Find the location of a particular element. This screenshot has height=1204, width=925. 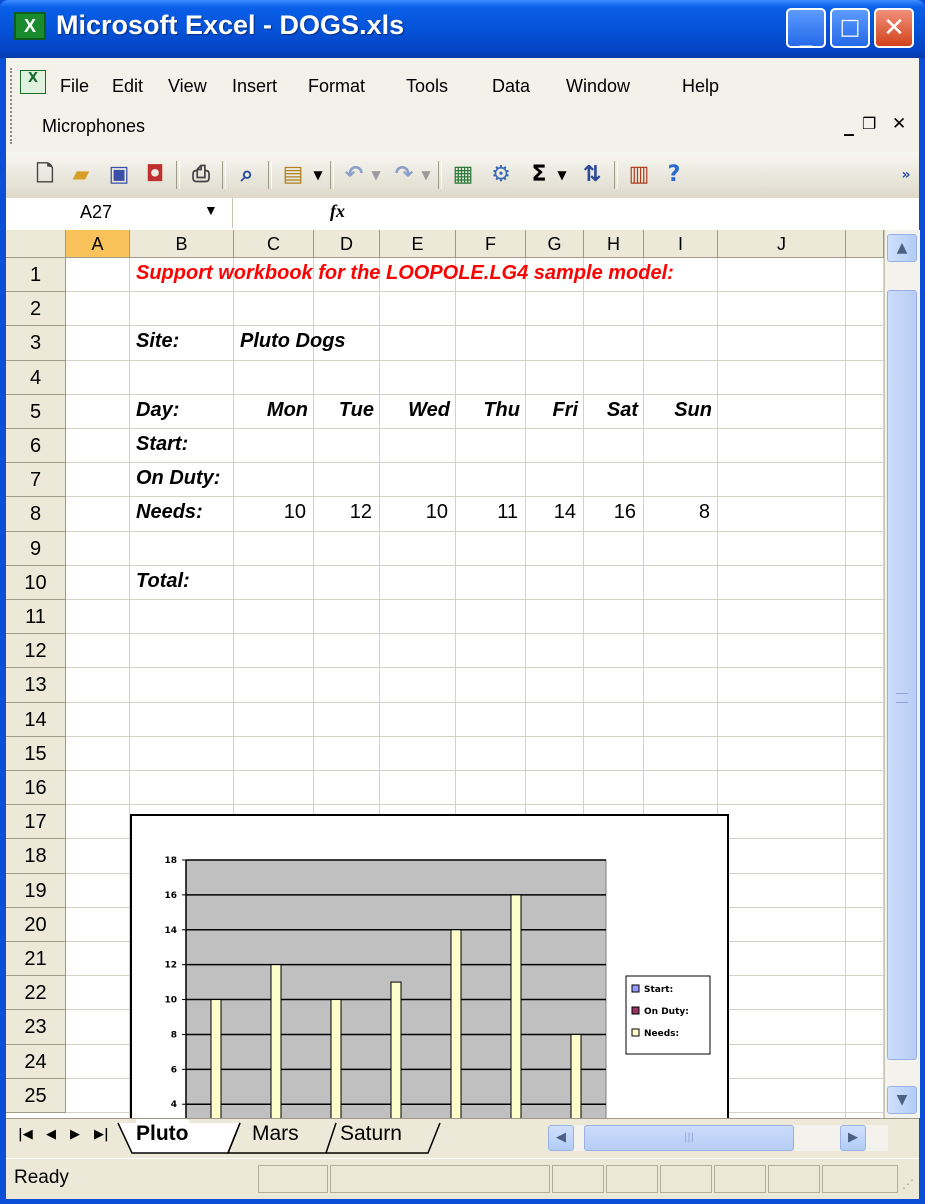

autosum-dropdown-icon: ▼ is located at coordinates (562, 175).